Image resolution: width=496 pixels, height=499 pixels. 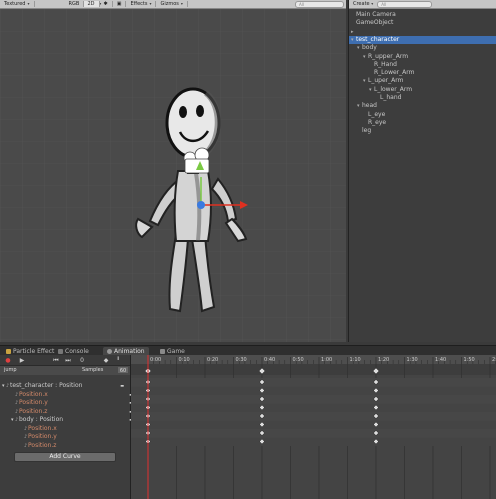 What do you see at coordinates (184, 360) in the screenshot?
I see `ruler-label: 0:10` at bounding box center [184, 360].